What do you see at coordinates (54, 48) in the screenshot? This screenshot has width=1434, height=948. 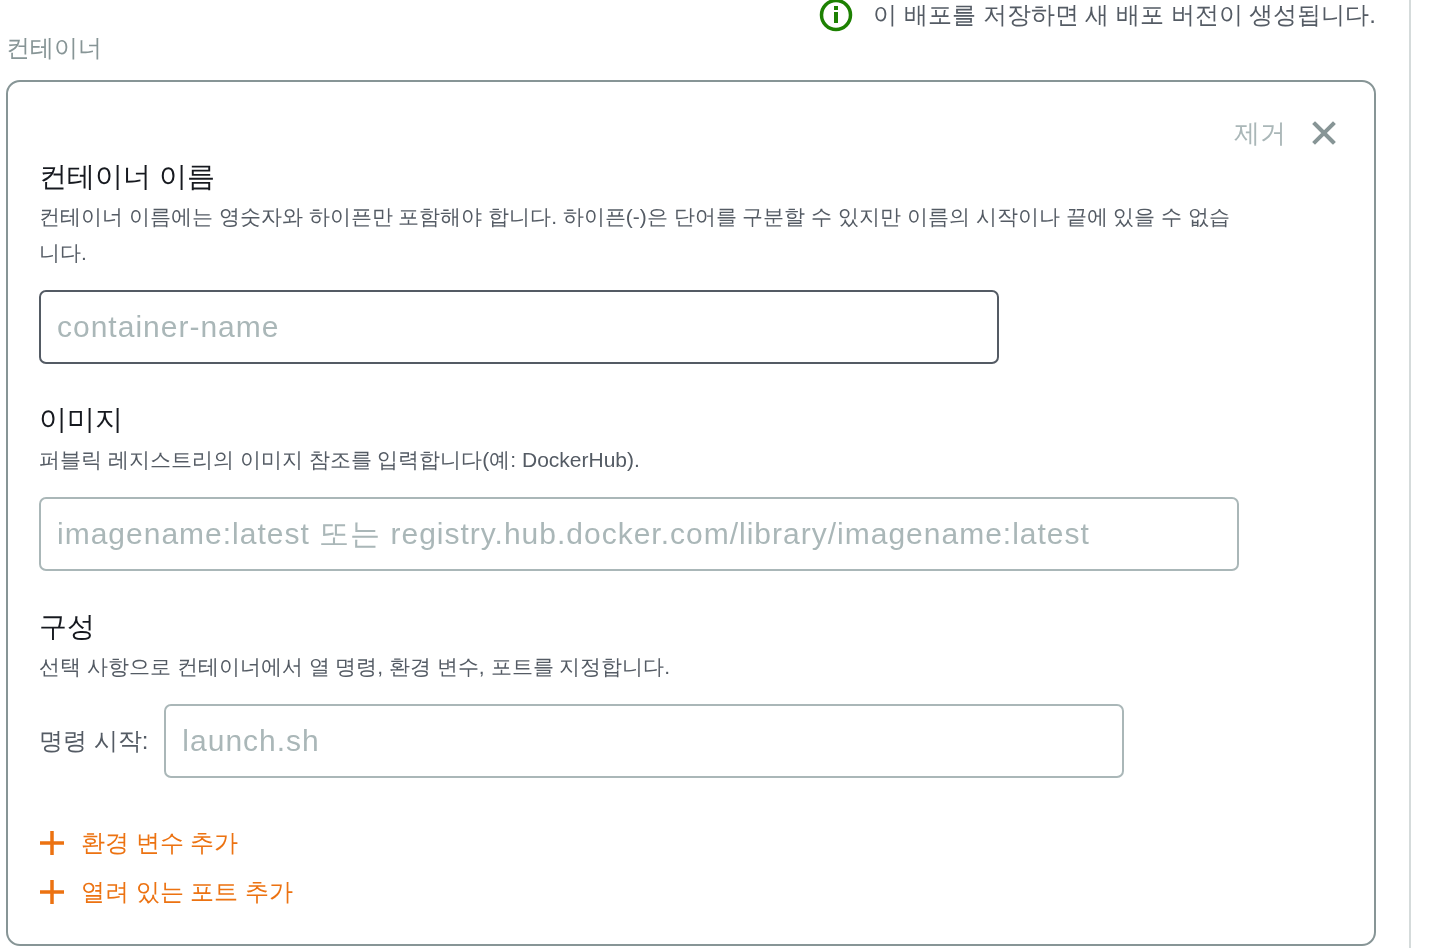 I see `section-label: 컨테이너` at bounding box center [54, 48].